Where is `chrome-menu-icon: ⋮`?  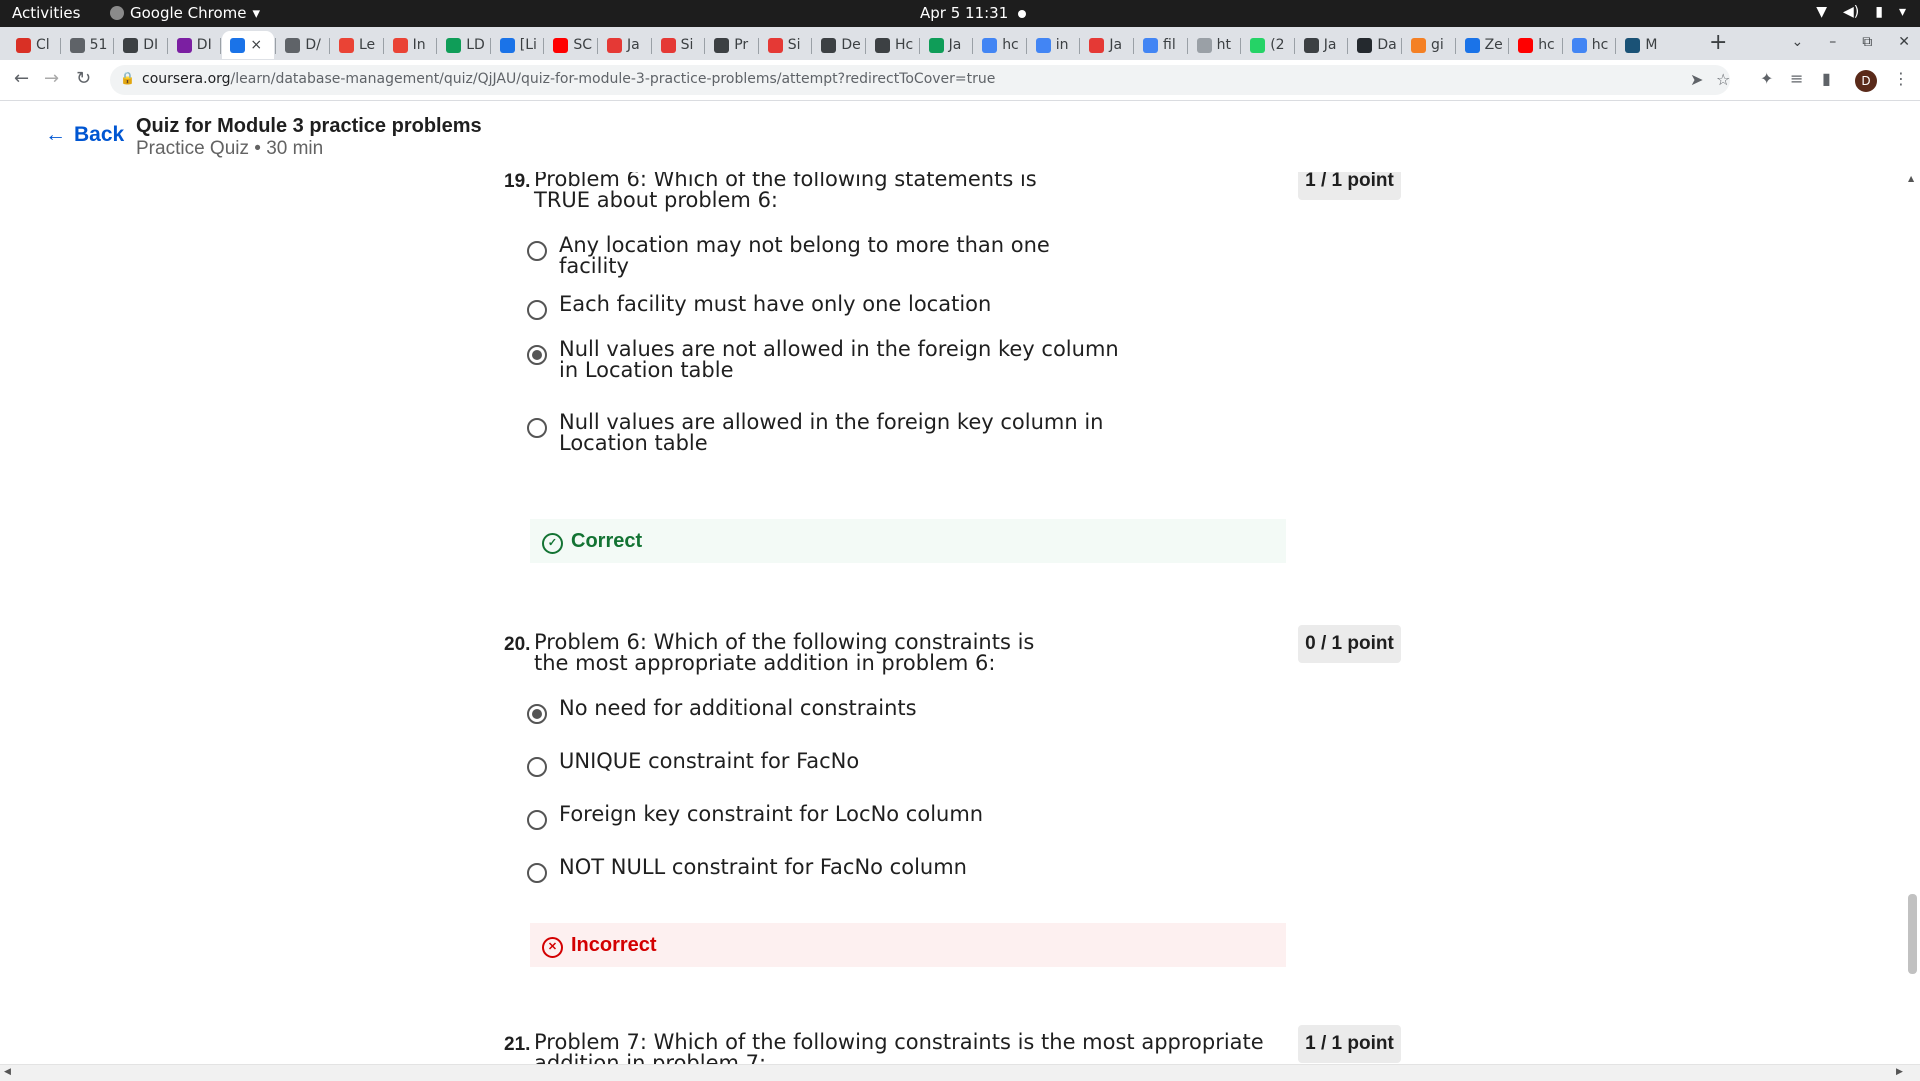 chrome-menu-icon: ⋮ is located at coordinates (1901, 78).